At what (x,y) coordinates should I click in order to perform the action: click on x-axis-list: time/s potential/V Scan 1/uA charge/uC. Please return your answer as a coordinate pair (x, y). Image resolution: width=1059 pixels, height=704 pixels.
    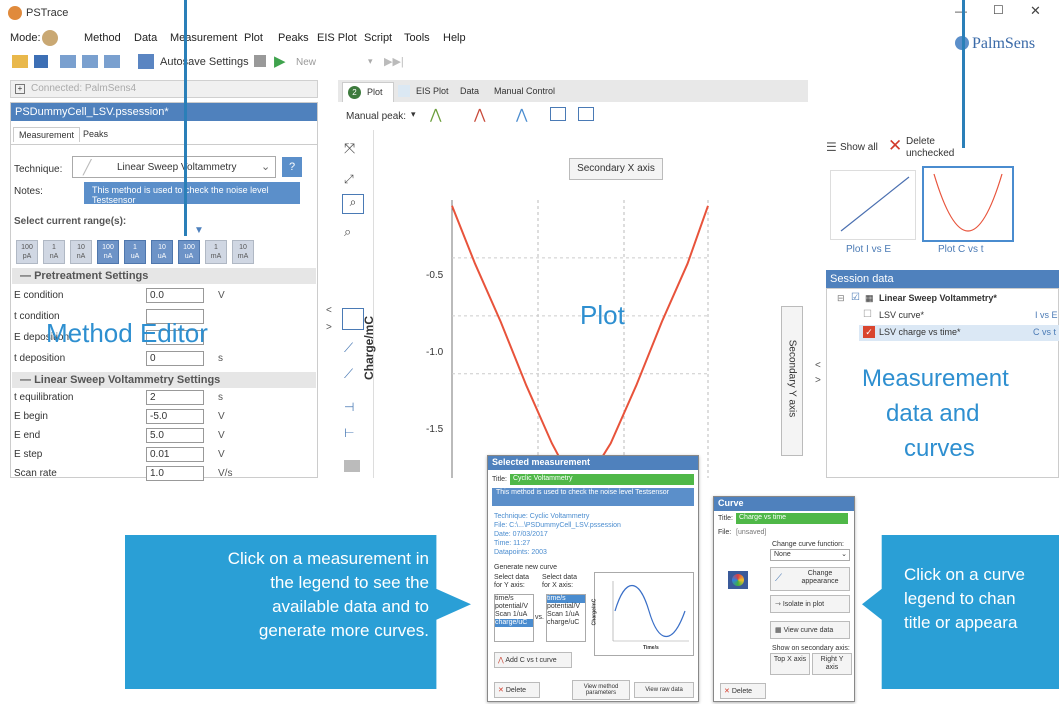
    Looking at the image, I should click on (566, 618).